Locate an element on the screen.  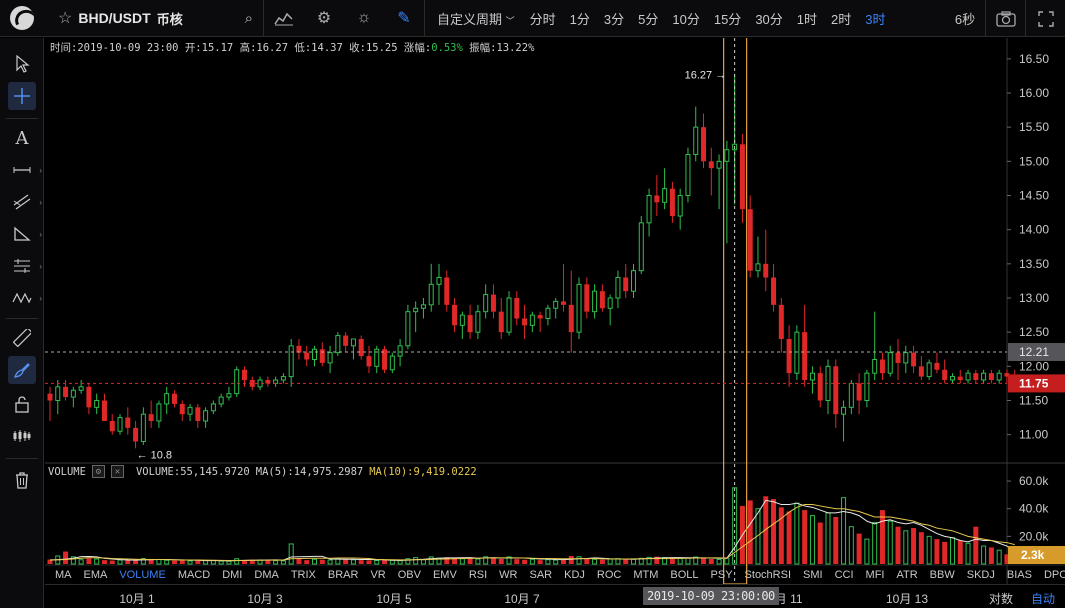
crosshair-icon is located at coordinates (22, 96).